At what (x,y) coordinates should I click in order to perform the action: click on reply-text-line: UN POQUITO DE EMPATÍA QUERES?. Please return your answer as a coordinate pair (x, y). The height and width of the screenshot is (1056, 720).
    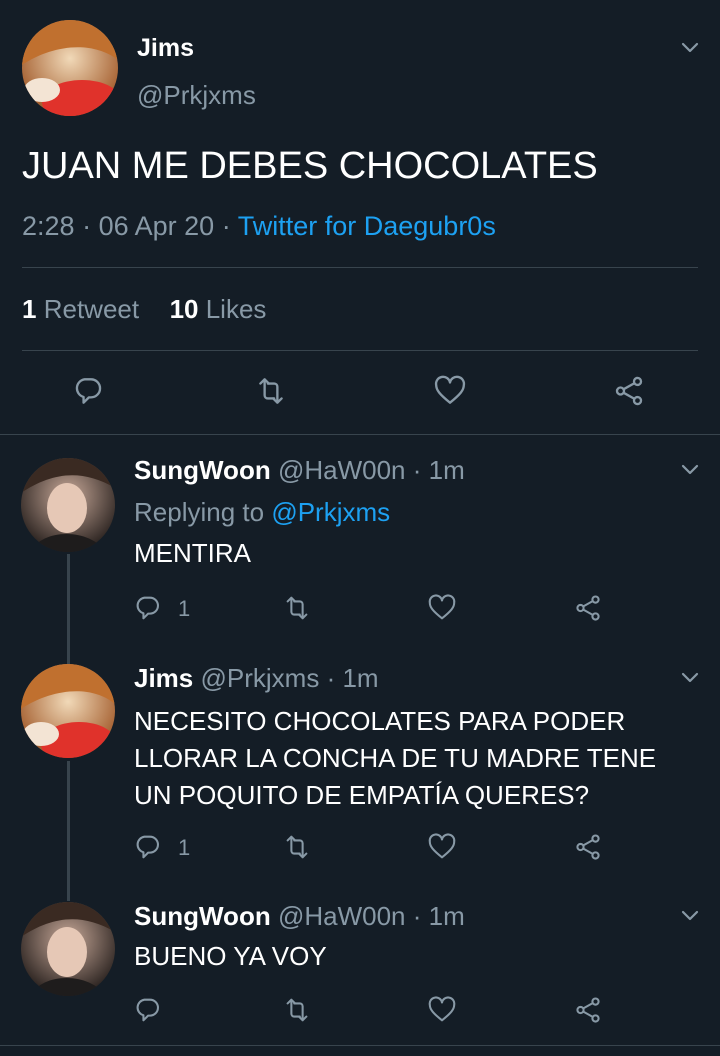
    Looking at the image, I should click on (362, 795).